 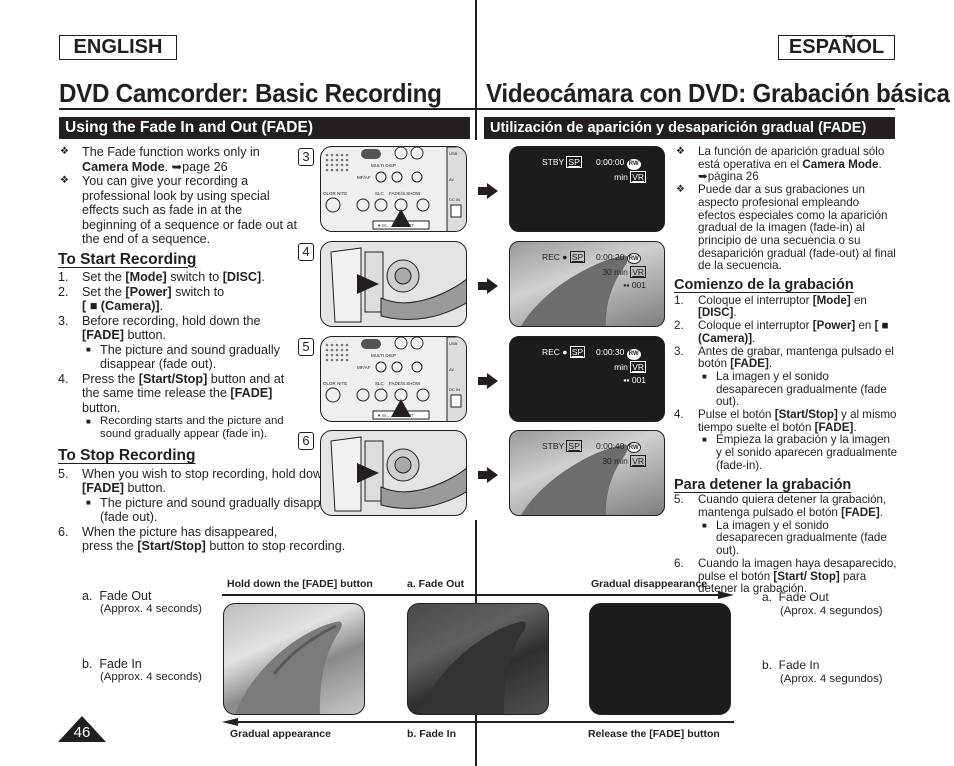 What do you see at coordinates (118, 47) in the screenshot?
I see `language-label-english: ENGLISH` at bounding box center [118, 47].